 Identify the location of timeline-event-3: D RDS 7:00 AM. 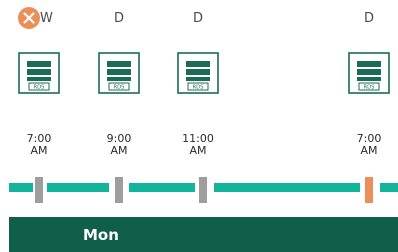
(369, 85).